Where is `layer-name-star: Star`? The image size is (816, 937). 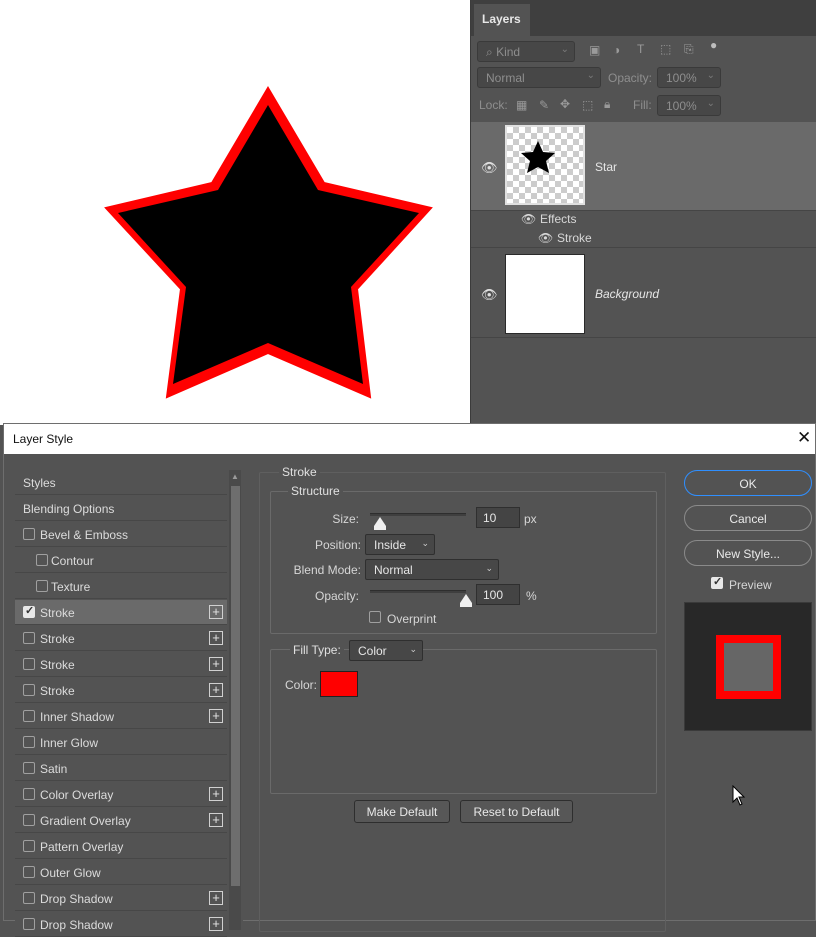
layer-name-star: Star is located at coordinates (606, 167).